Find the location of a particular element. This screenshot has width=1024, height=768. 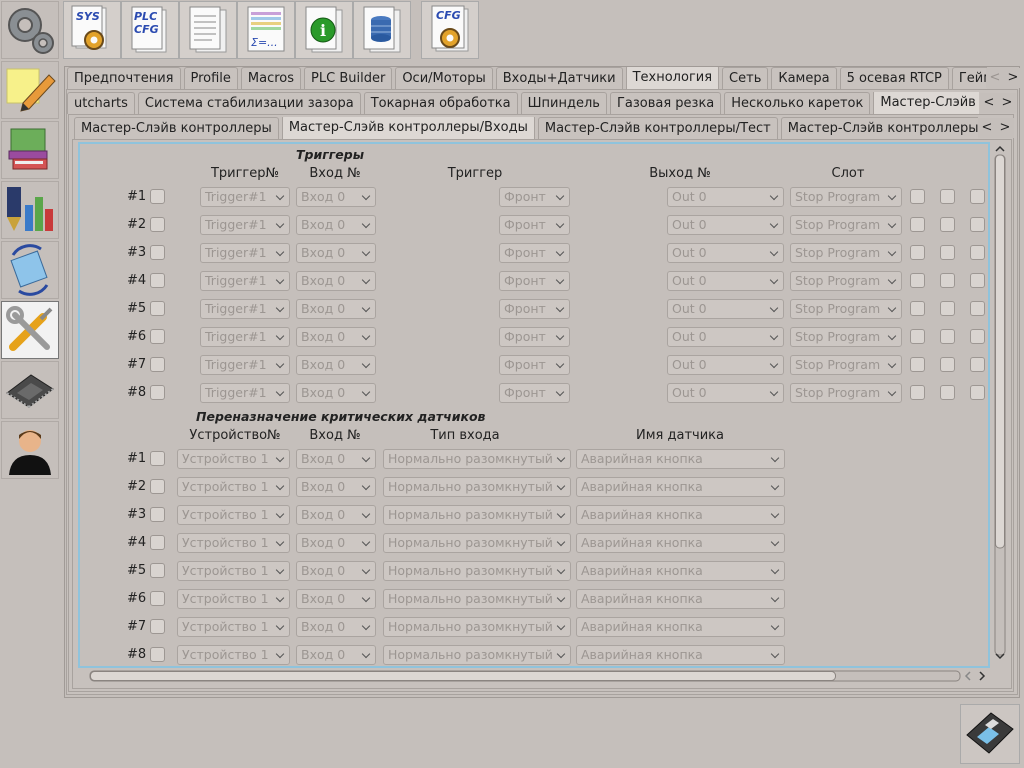

tab-level2-1: Система стабилизации зазора is located at coordinates (249, 103).